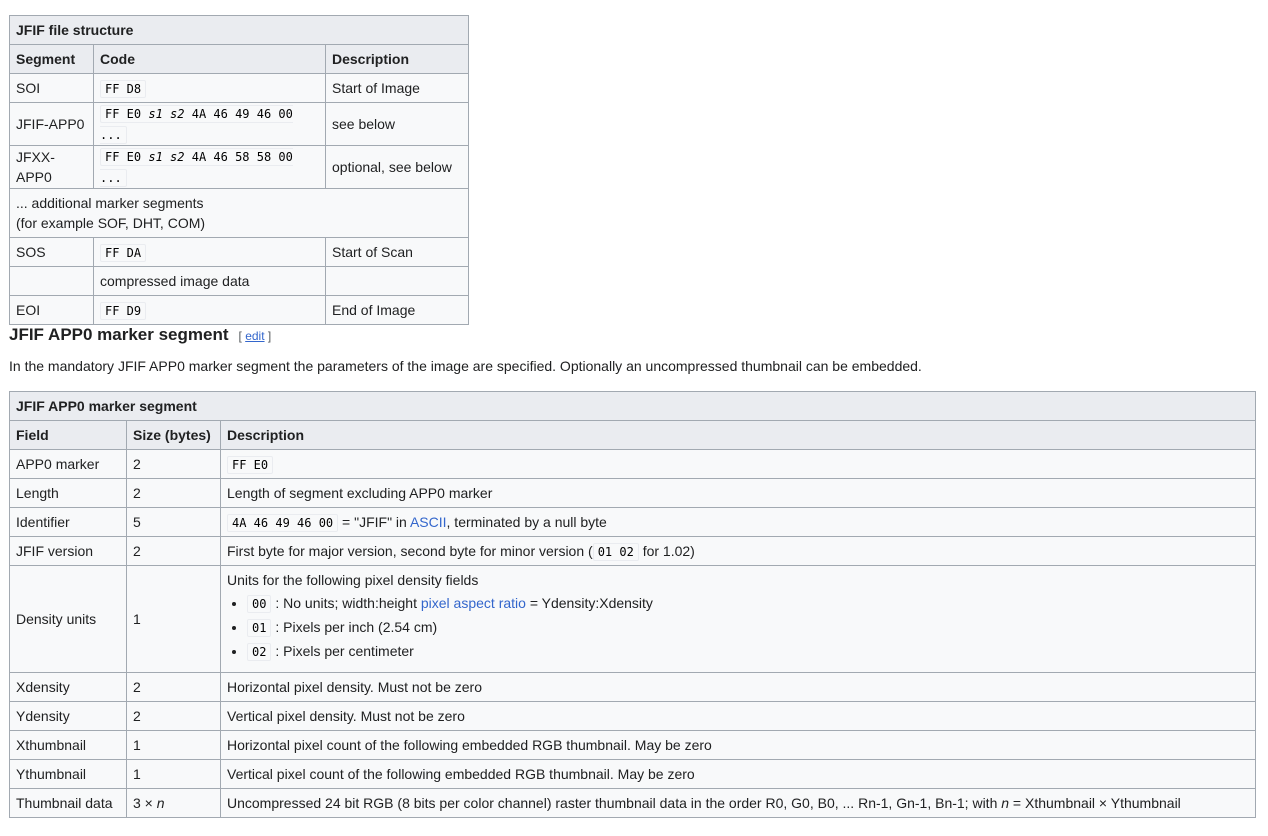 The height and width of the screenshot is (836, 1268). I want to click on table-caption: JFIF file structure, so click(239, 29).